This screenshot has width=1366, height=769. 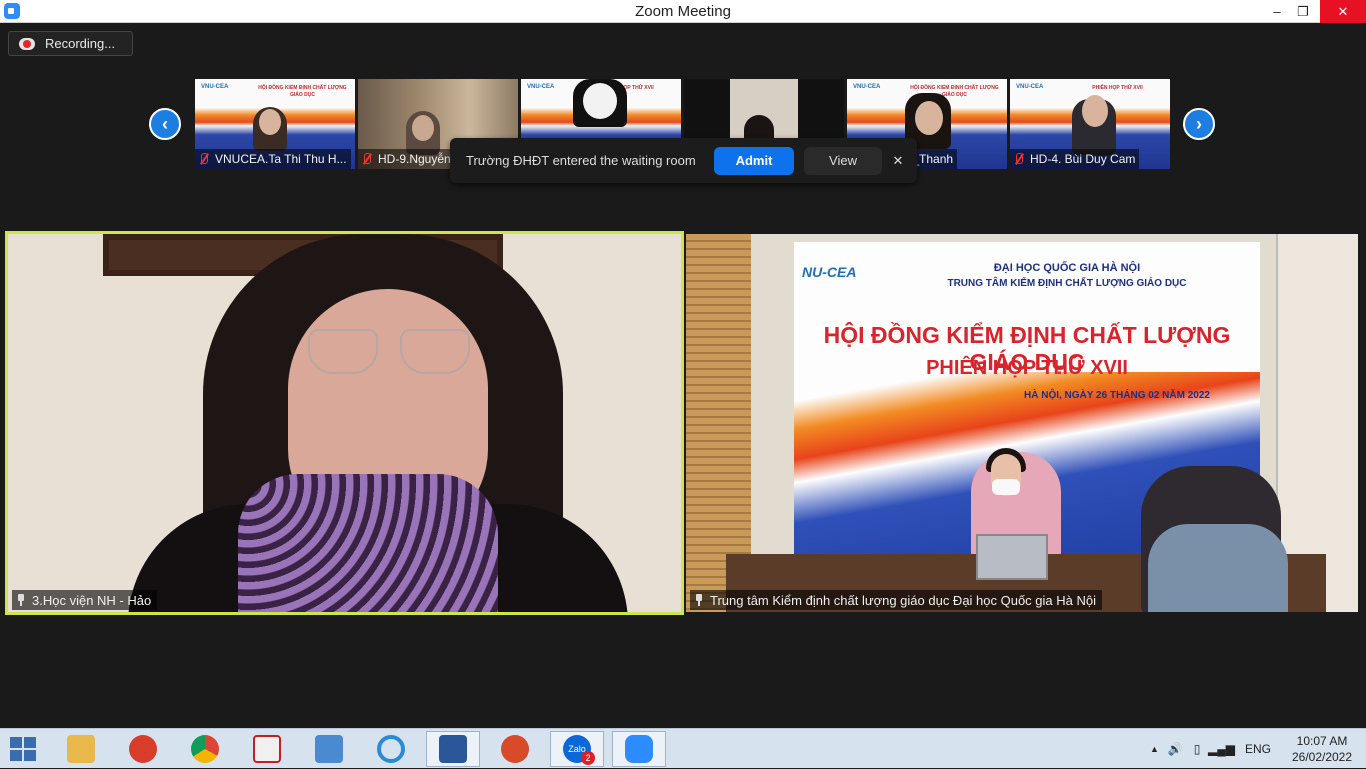 What do you see at coordinates (843, 160) in the screenshot?
I see `view-button: View` at bounding box center [843, 160].